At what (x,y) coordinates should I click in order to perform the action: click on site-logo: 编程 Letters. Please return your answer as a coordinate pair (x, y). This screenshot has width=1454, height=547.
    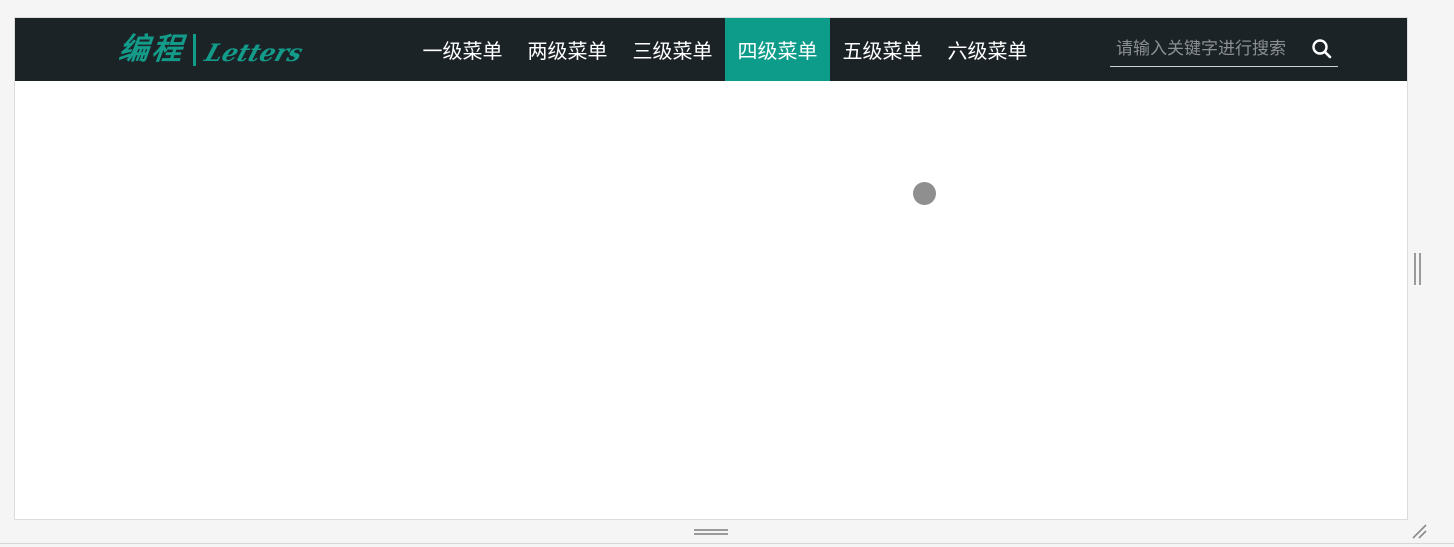
    Looking at the image, I should click on (211, 50).